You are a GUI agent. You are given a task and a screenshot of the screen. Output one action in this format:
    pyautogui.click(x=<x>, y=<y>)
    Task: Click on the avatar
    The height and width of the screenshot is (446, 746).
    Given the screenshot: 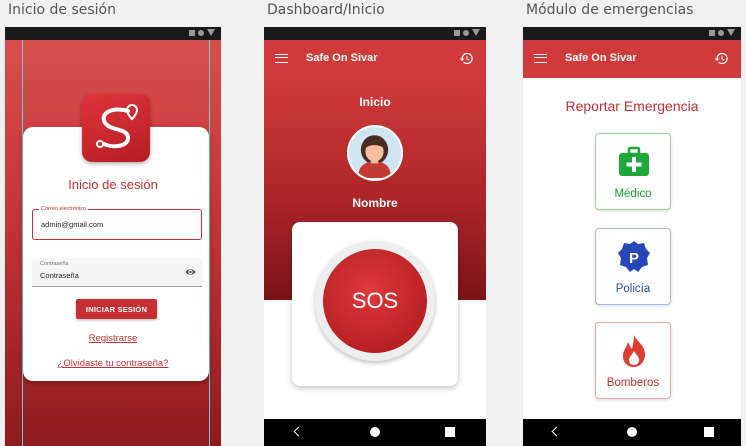 What is the action you would take?
    pyautogui.click(x=375, y=153)
    